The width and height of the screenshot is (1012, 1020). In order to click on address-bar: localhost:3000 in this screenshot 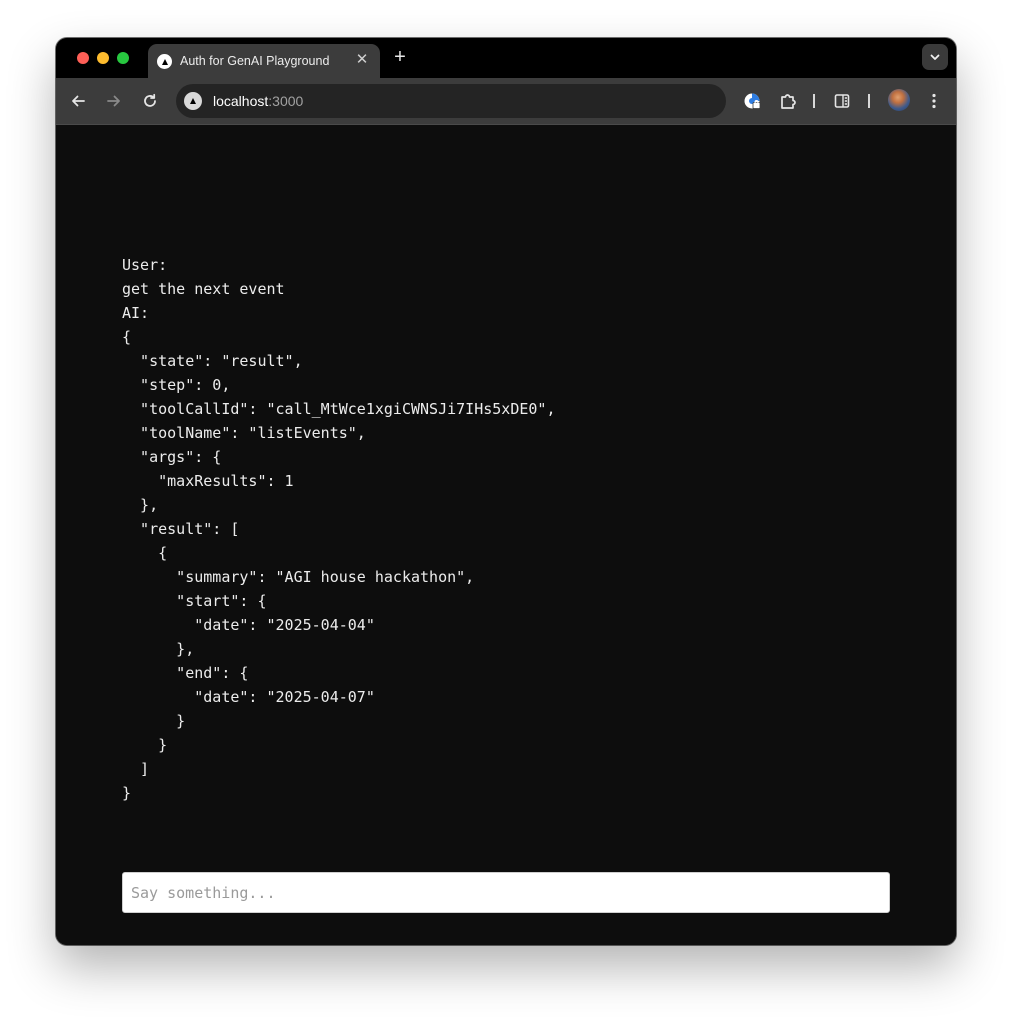, I will do `click(451, 101)`.